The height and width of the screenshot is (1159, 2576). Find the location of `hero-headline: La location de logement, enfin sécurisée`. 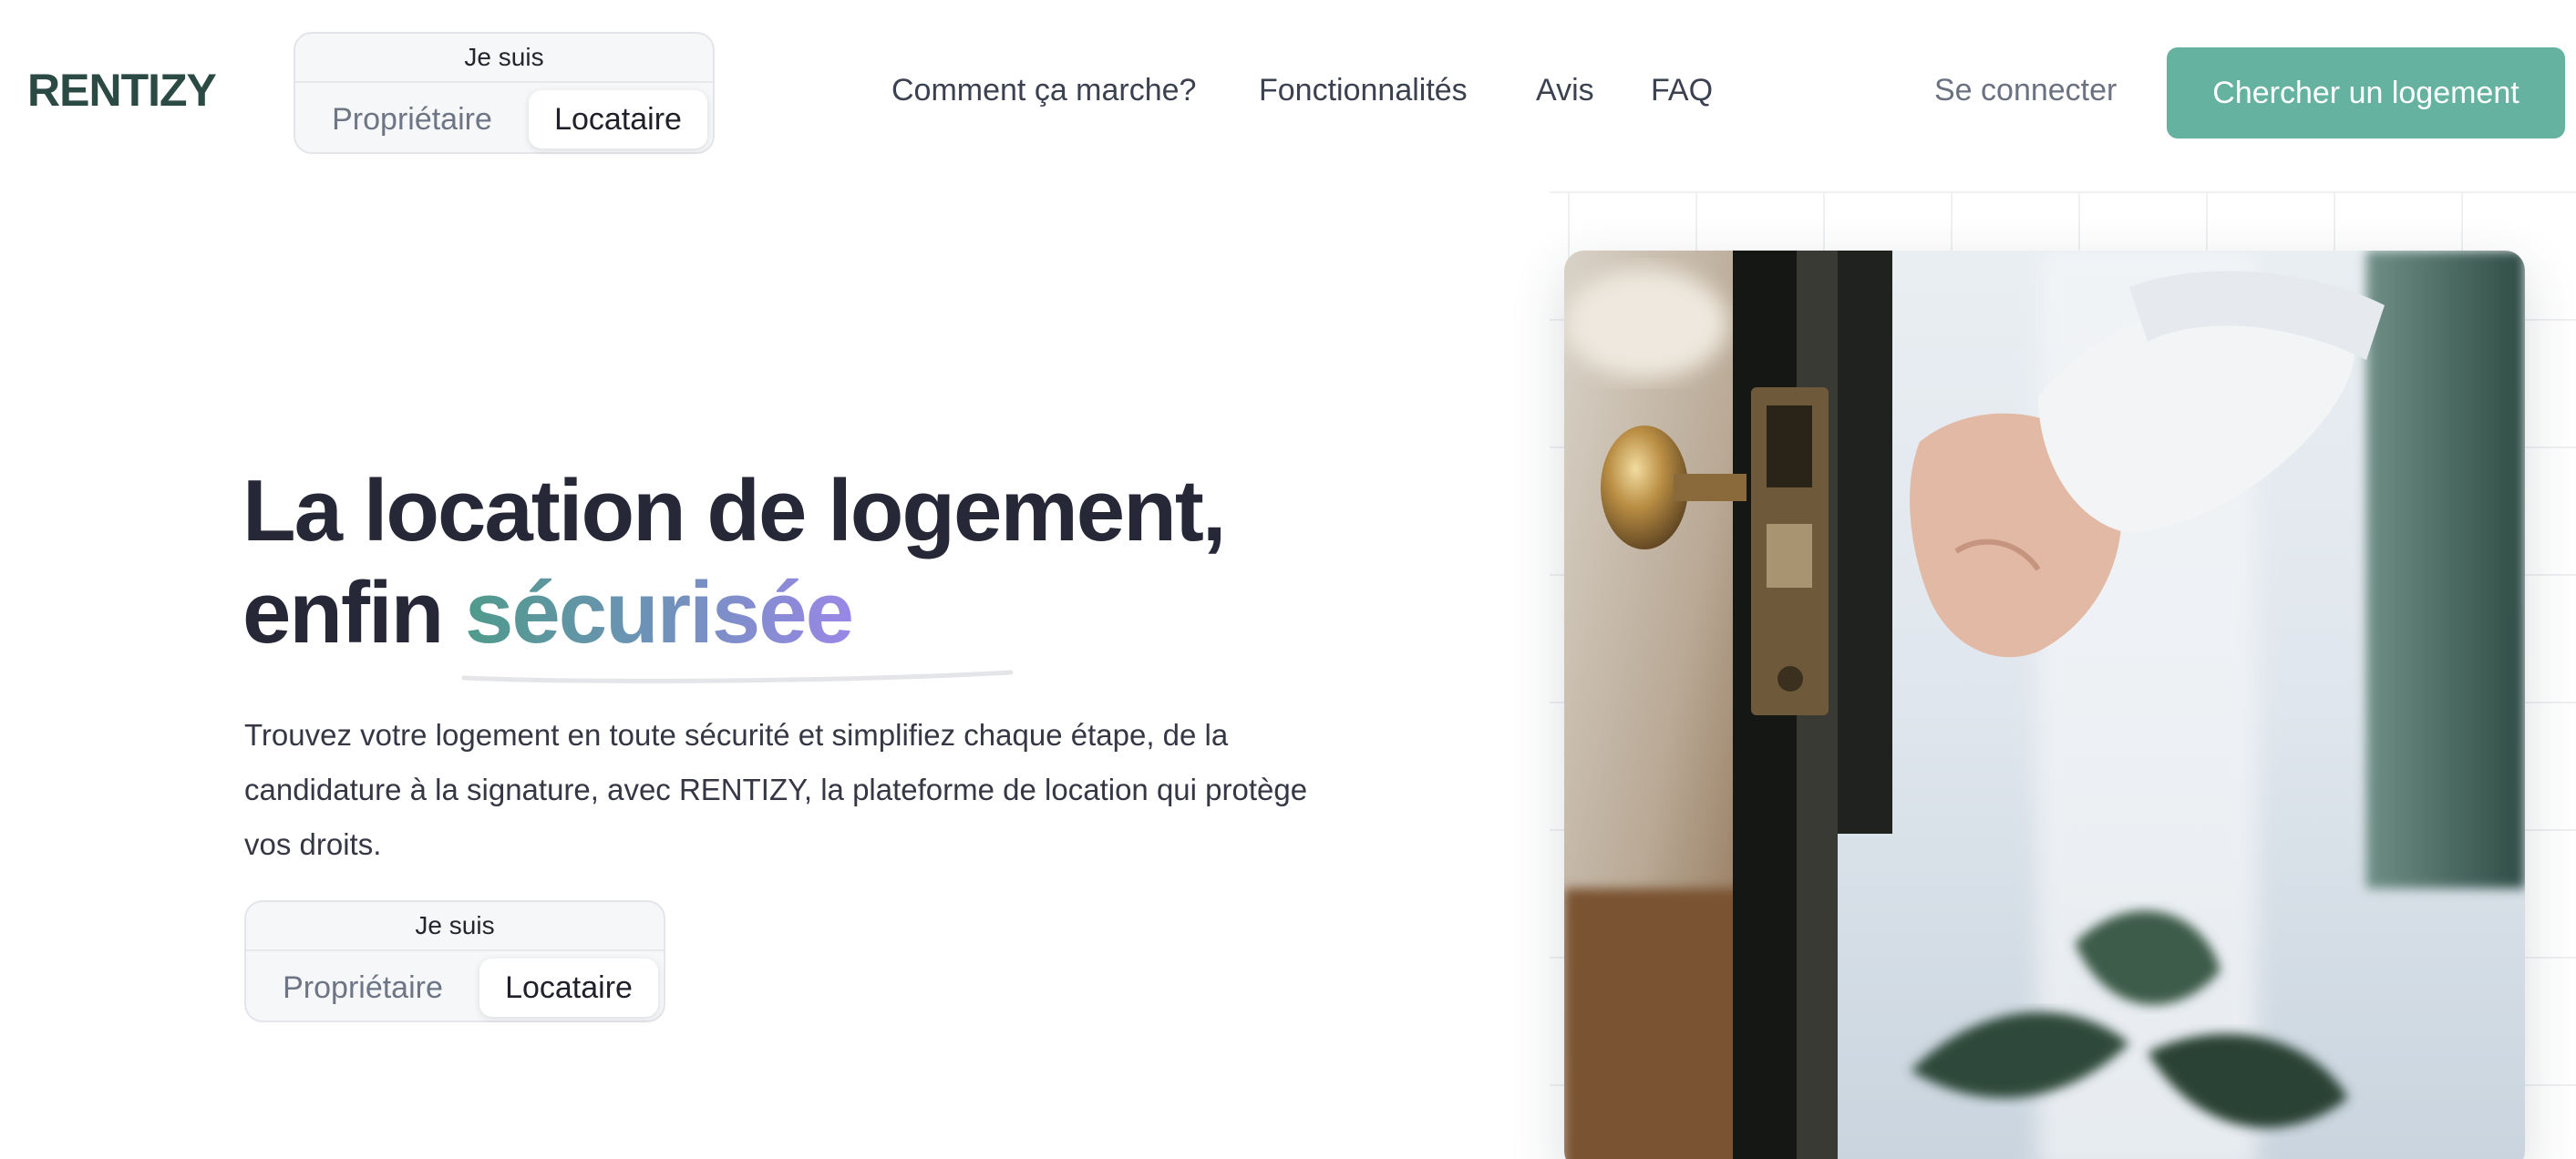

hero-headline: La location de logement, enfin sécurisée is located at coordinates (734, 562).